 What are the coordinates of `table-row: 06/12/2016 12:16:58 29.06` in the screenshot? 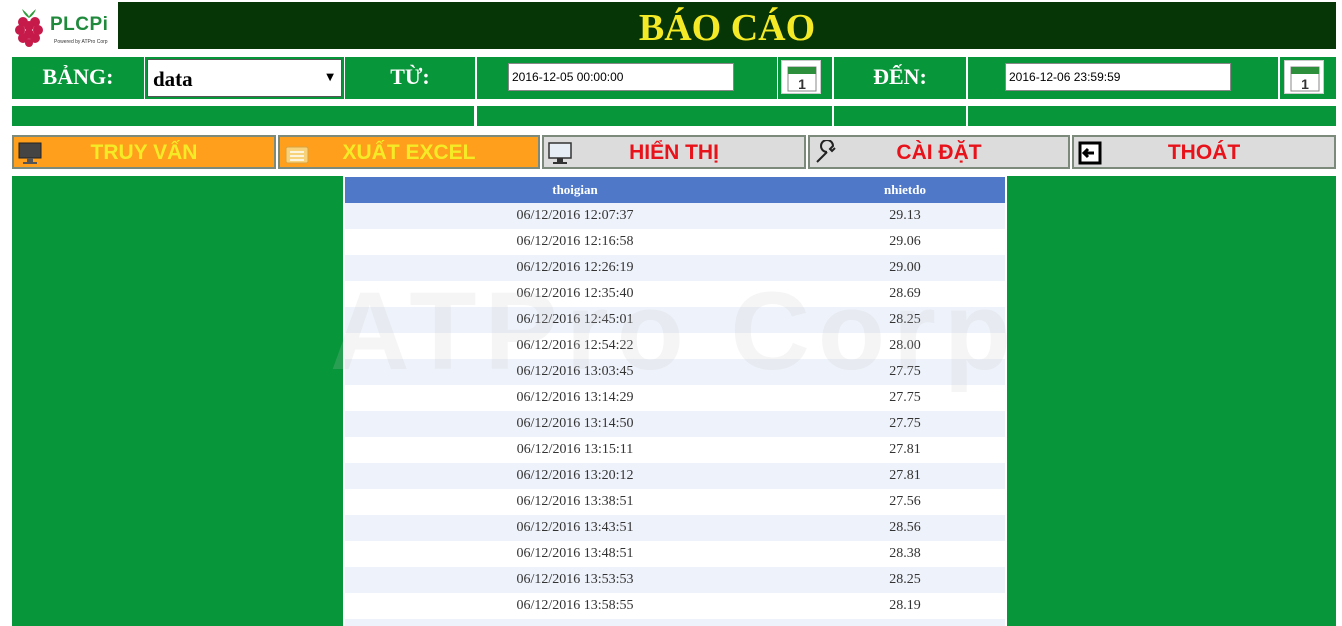 It's located at (675, 242).